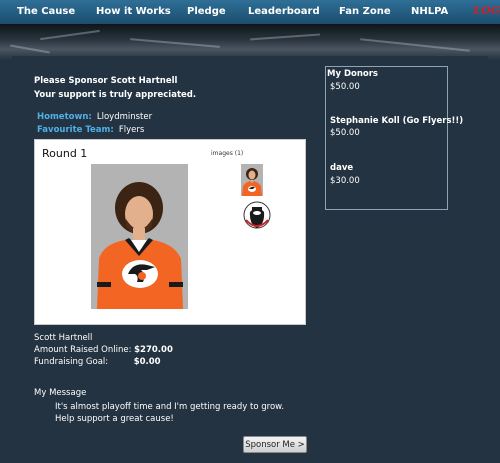 The height and width of the screenshot is (463, 500). What do you see at coordinates (284, 11) in the screenshot?
I see `nav-item-leaderboard: Leaderboard` at bounding box center [284, 11].